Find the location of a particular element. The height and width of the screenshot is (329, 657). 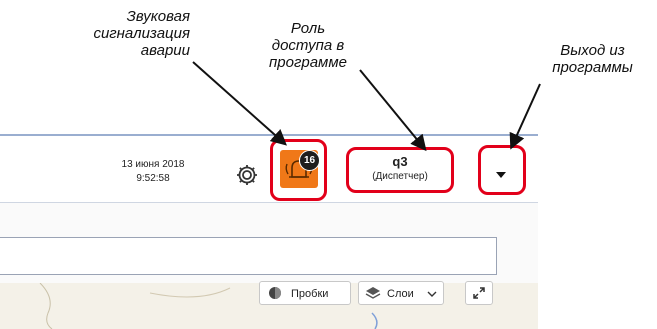

arrow-alarm is located at coordinates (239, 103).